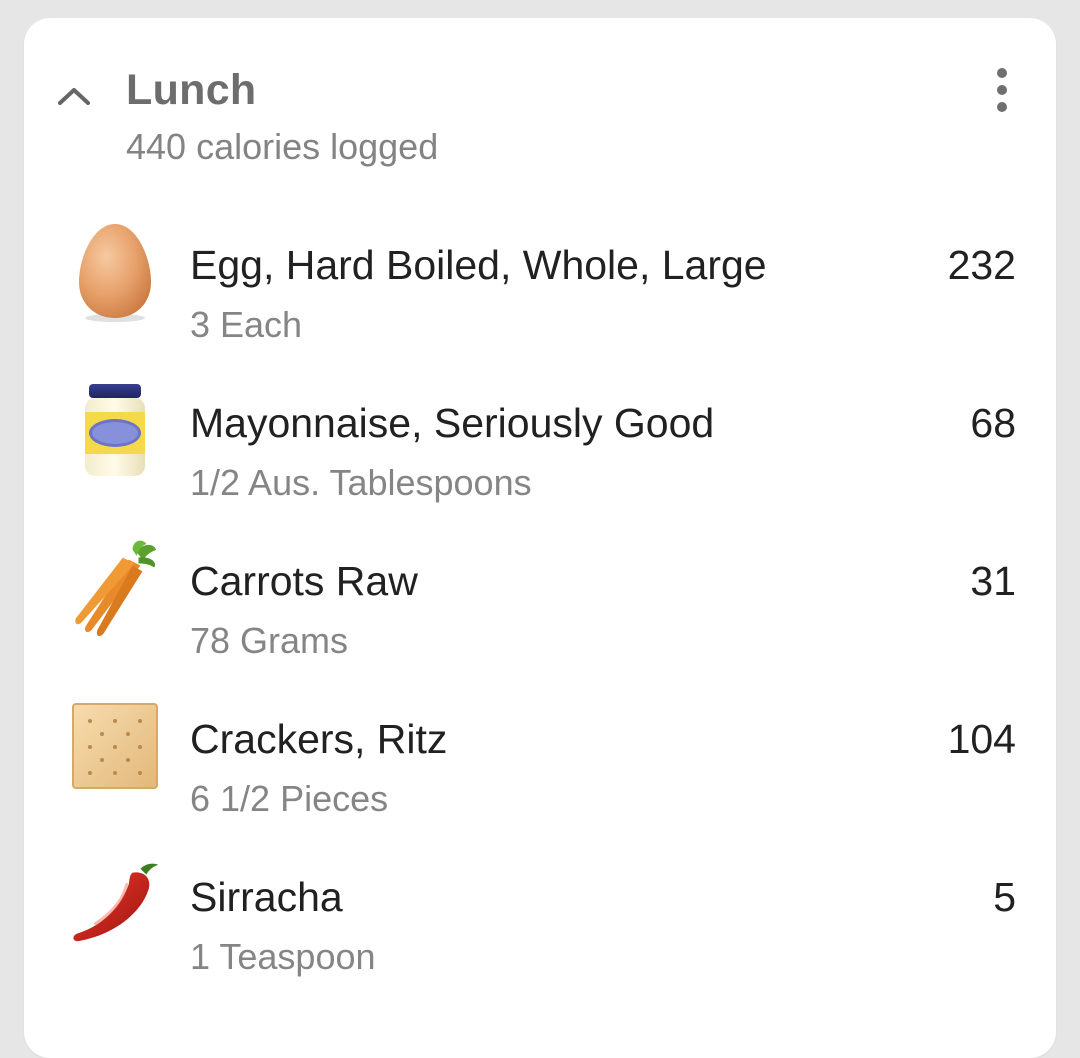 The image size is (1080, 1058). What do you see at coordinates (289, 798) in the screenshot?
I see `food-quantity: 6 1/2 Pieces` at bounding box center [289, 798].